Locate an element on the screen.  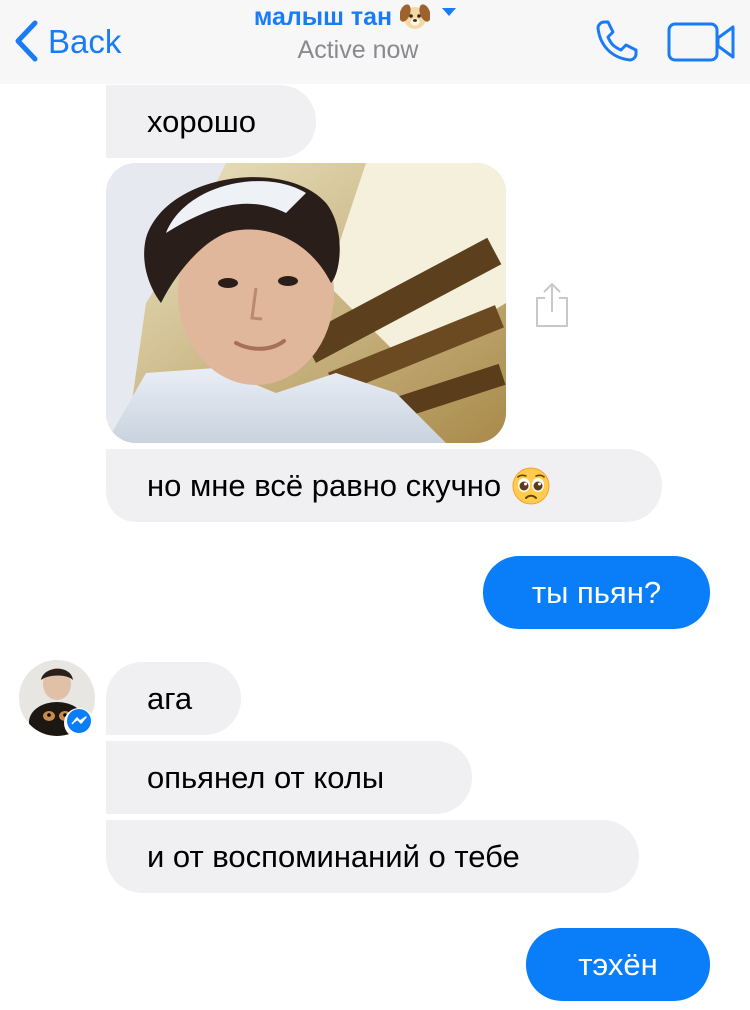
video-call-button is located at coordinates (702, 42).